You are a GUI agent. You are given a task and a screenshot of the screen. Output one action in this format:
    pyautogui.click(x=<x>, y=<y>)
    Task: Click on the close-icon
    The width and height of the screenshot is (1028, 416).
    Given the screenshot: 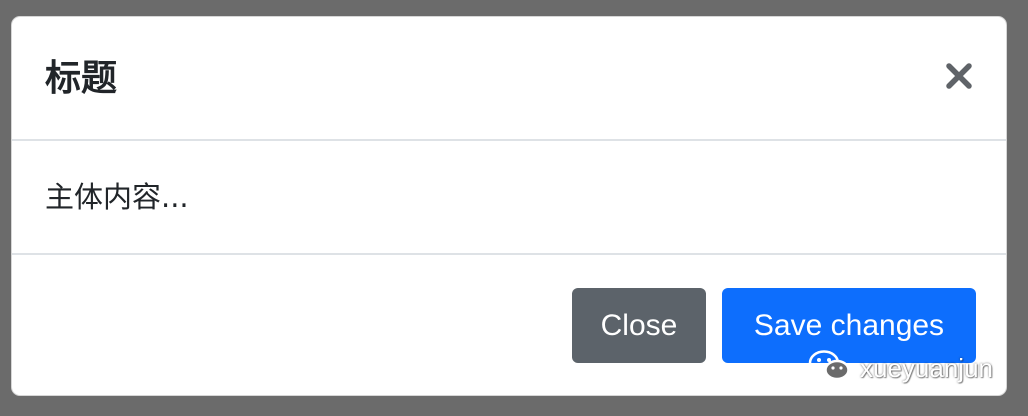 What is the action you would take?
    pyautogui.click(x=959, y=76)
    